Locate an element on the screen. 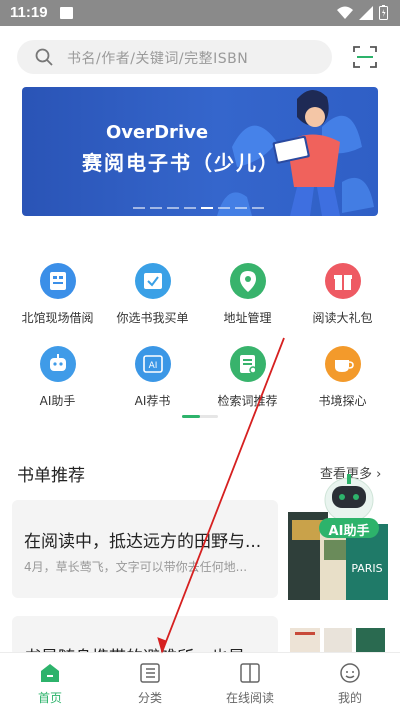 Image resolution: width=400 pixels, height=711 pixels. menu-item-onsite-borrow: 北馆现场借阅 is located at coordinates (57, 294).